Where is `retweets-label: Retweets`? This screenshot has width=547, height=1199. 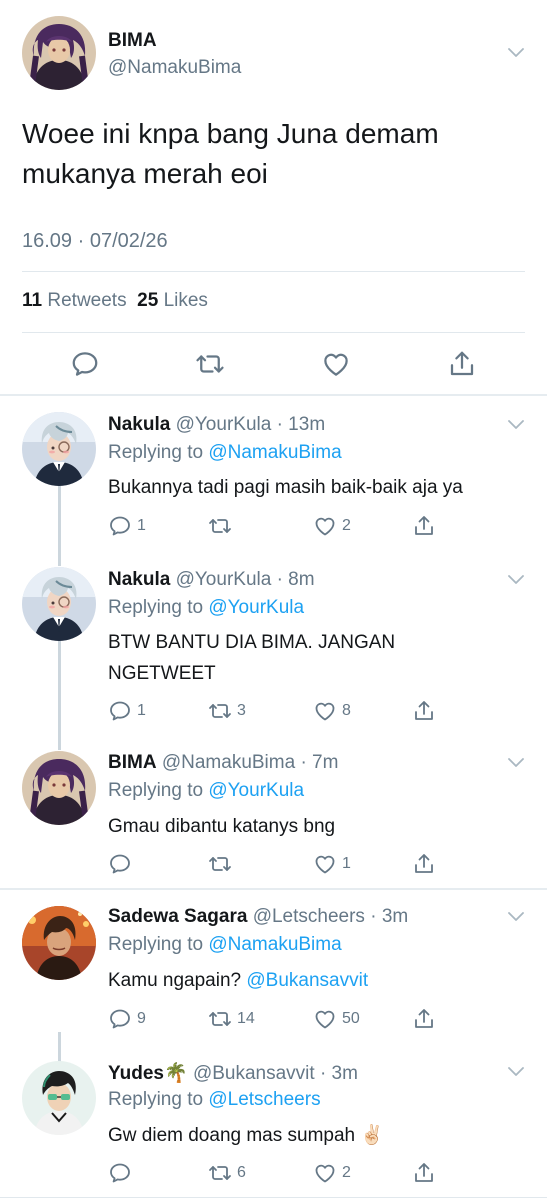 retweets-label: Retweets is located at coordinates (86, 300).